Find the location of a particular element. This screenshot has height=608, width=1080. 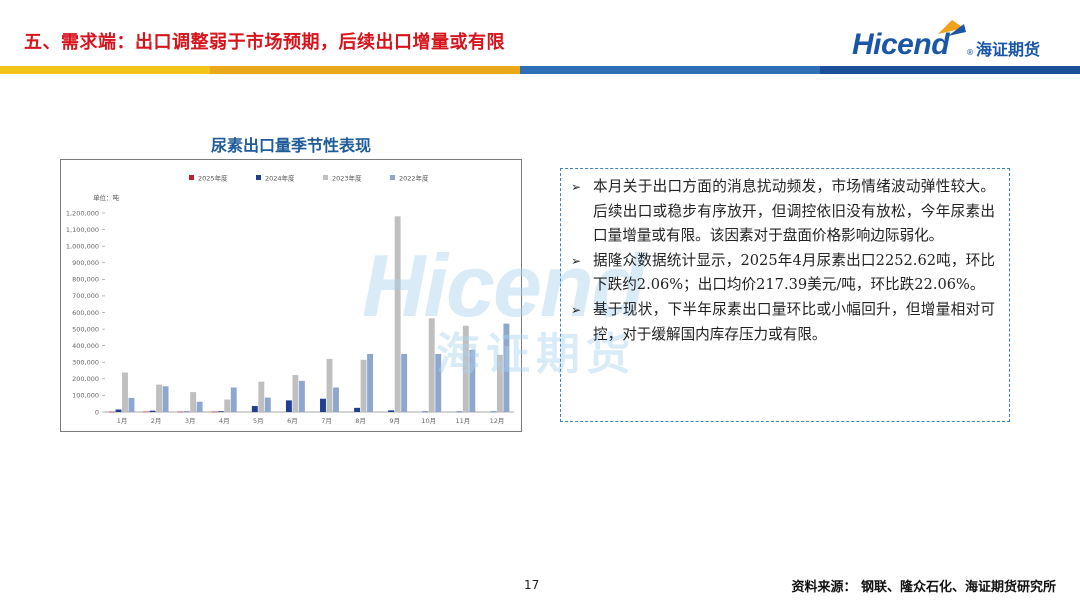

y-tick-label: 400,000 is located at coordinates (85, 346).